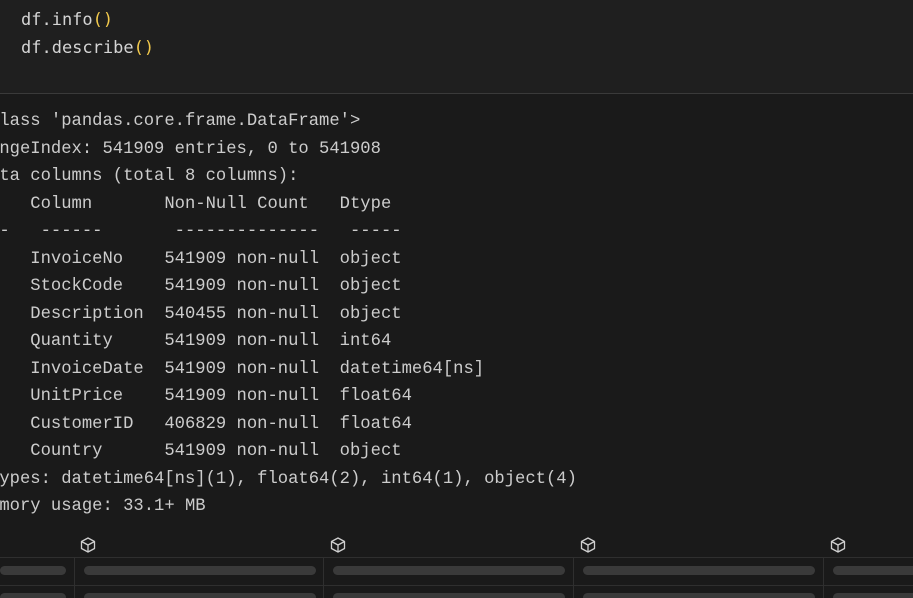  What do you see at coordinates (88, 48) in the screenshot?
I see `code-line-describe: df.describe()` at bounding box center [88, 48].